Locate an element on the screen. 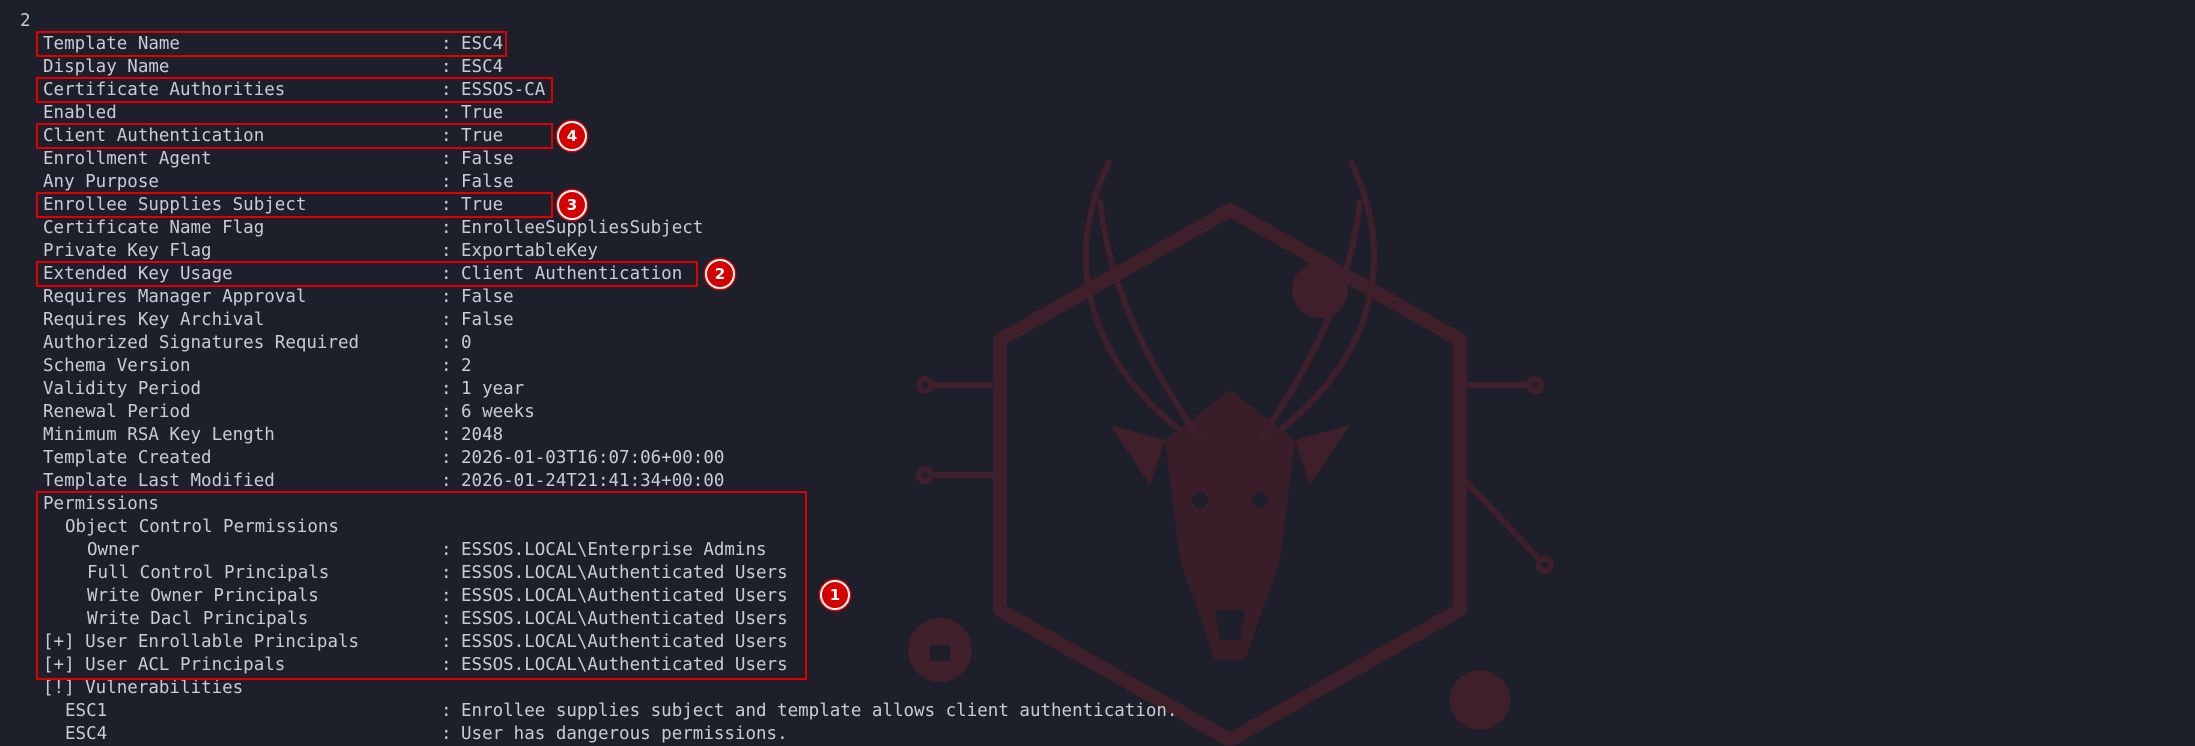  highlight-template-name is located at coordinates (271, 44).